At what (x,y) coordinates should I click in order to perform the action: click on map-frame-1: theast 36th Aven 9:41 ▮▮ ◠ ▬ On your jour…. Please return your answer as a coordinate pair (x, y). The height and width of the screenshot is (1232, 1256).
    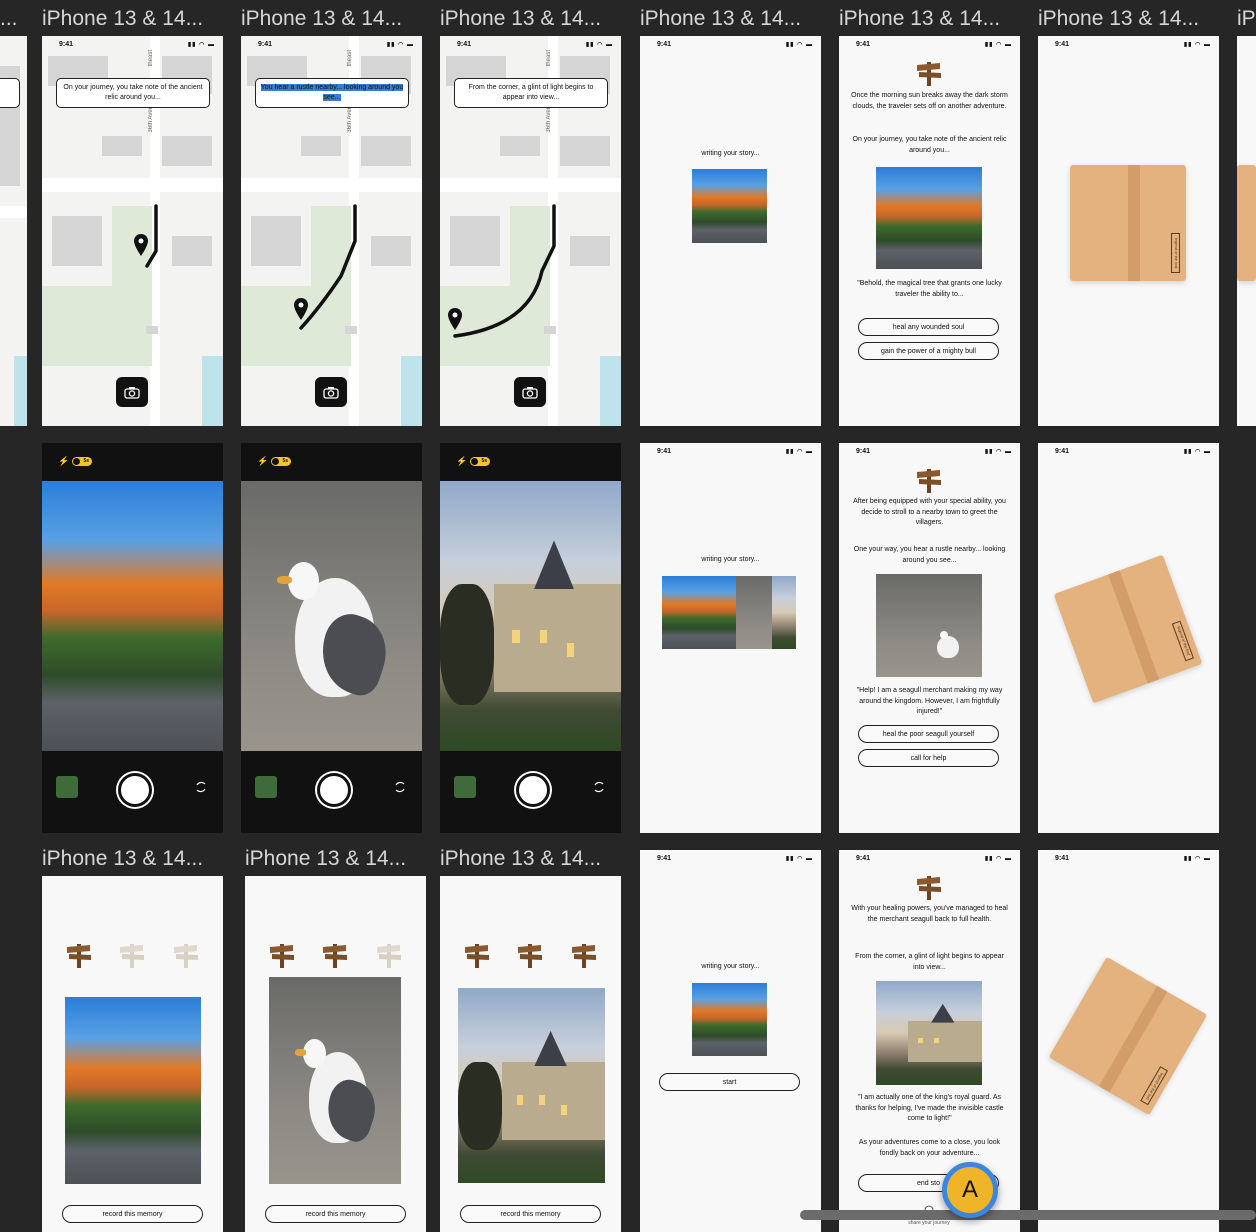
    Looking at the image, I should click on (132, 231).